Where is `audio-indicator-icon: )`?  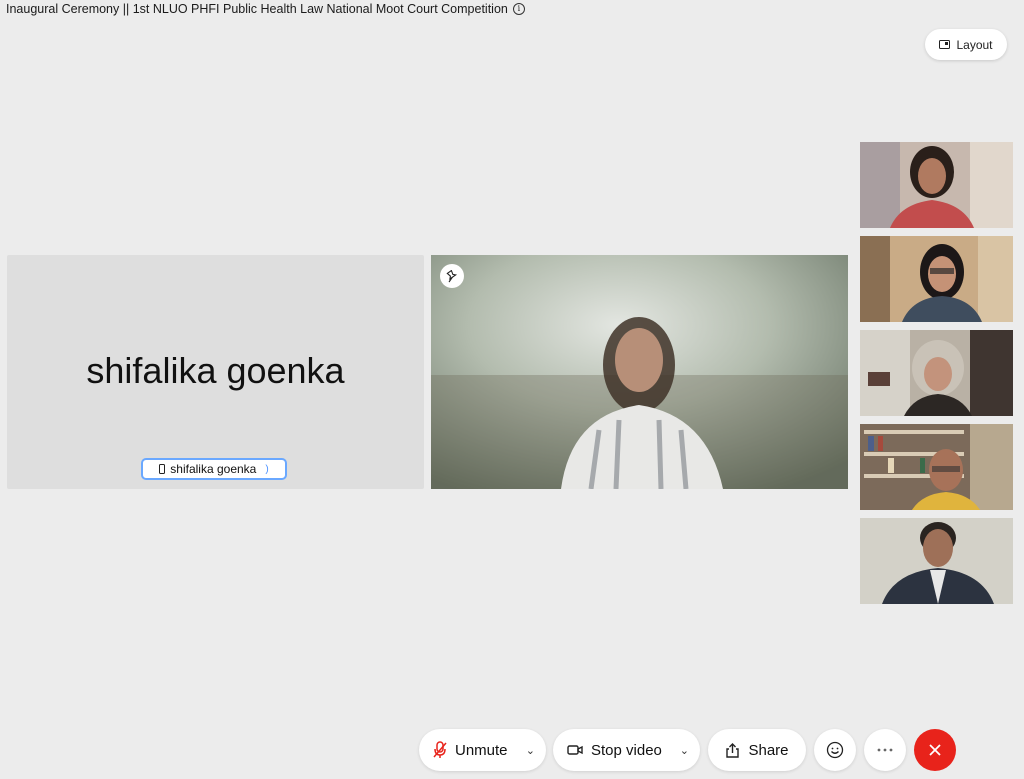
audio-indicator-icon: ) is located at coordinates (267, 469).